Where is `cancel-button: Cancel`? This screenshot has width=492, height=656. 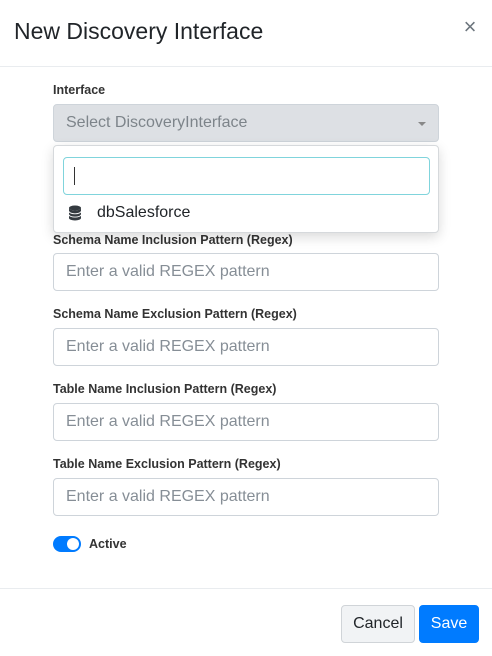
cancel-button: Cancel is located at coordinates (378, 624).